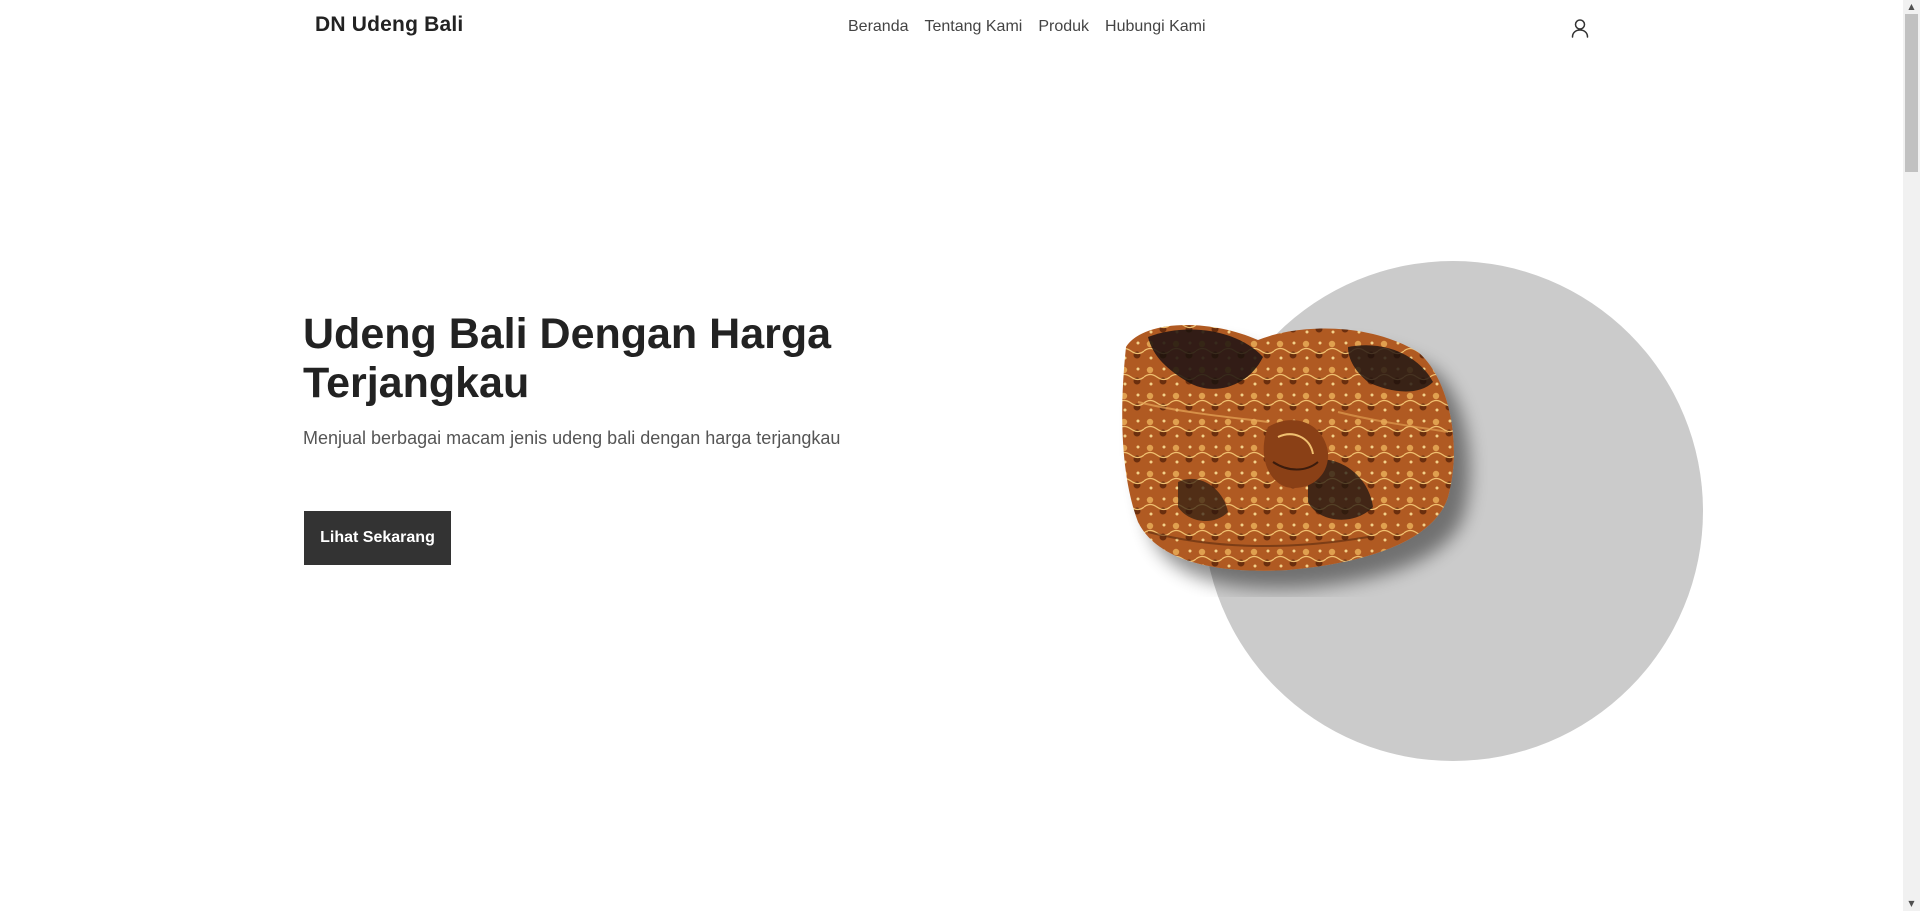 Image resolution: width=1920 pixels, height=911 pixels. I want to click on hero-title: Udeng Bali Dengan Harga Terjangkau, so click(567, 358).